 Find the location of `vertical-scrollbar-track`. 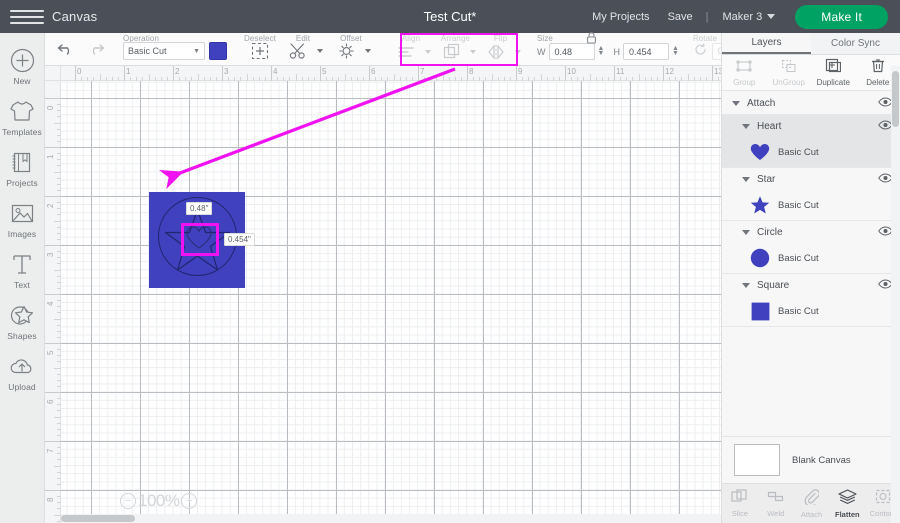

vertical-scrollbar-track is located at coordinates (895, 294).